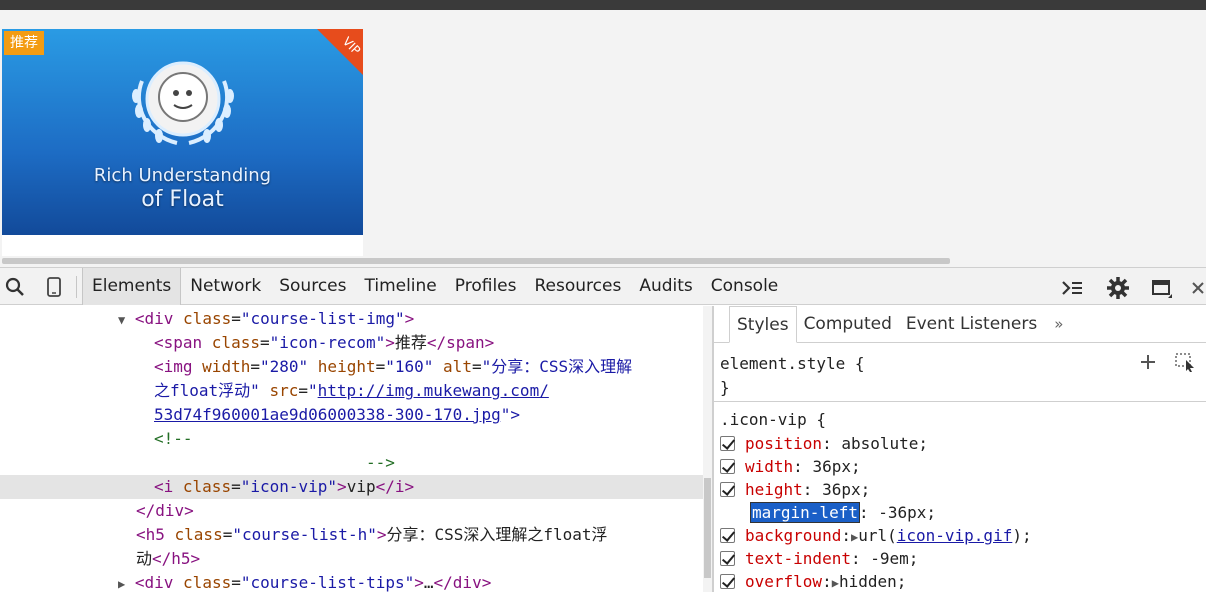  Describe the element at coordinates (783, 581) in the screenshot. I see `property-name: overflow` at that location.